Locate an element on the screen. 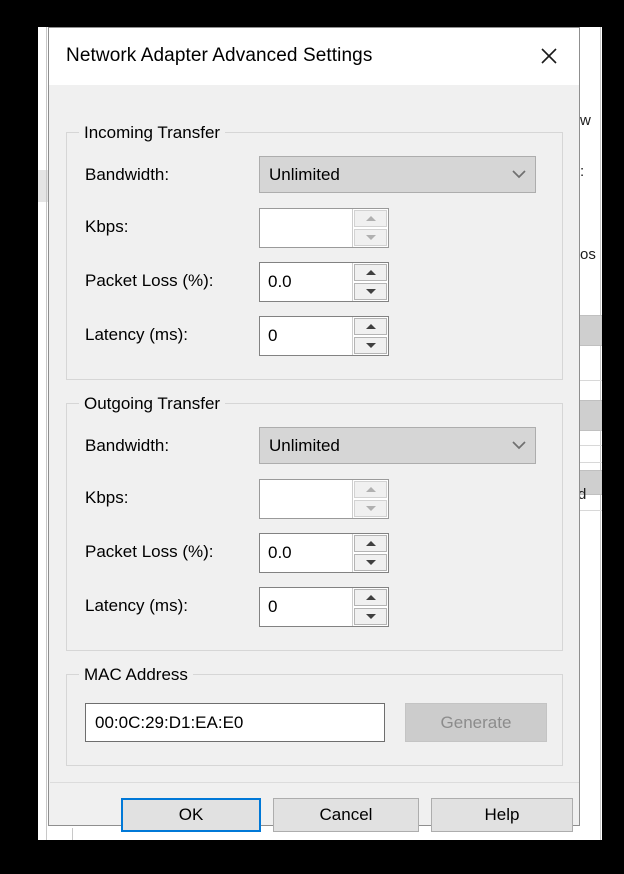 The width and height of the screenshot is (624, 874). incoming-packet-loss-stepper: 0.0 is located at coordinates (324, 282).